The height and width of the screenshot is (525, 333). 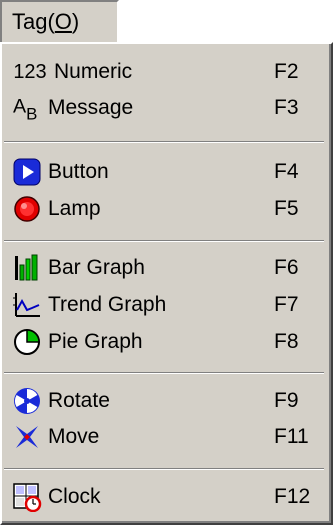 I want to click on clock-icon, so click(x=27, y=497).